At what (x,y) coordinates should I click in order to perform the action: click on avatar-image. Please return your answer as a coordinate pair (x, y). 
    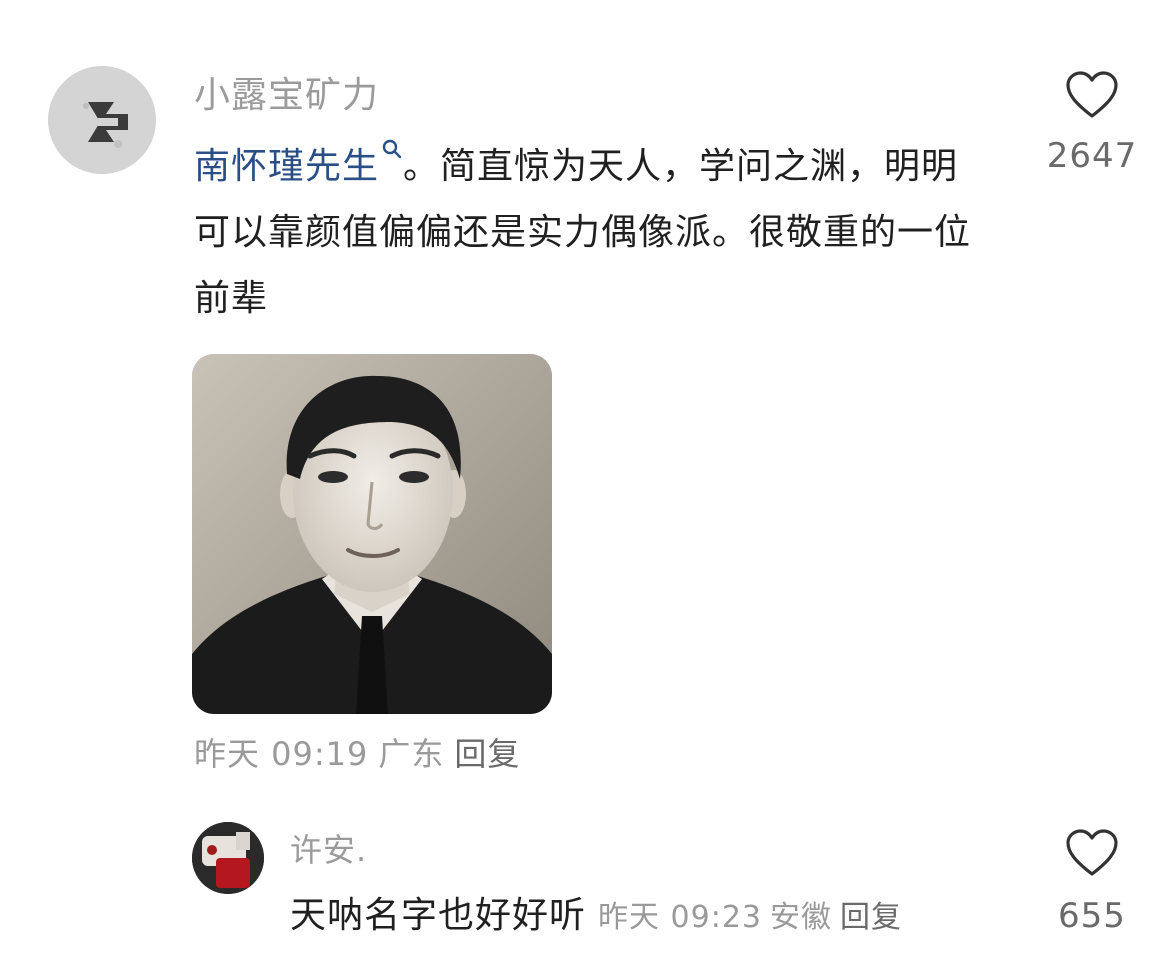
    Looking at the image, I should click on (228, 858).